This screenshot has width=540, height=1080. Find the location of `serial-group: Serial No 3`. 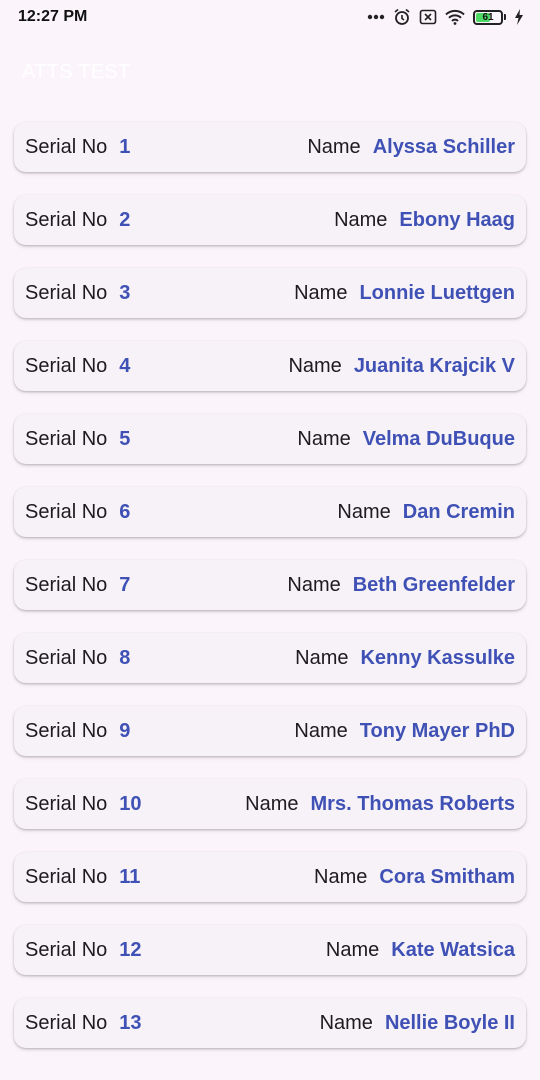

serial-group: Serial No 3 is located at coordinates (77, 293).